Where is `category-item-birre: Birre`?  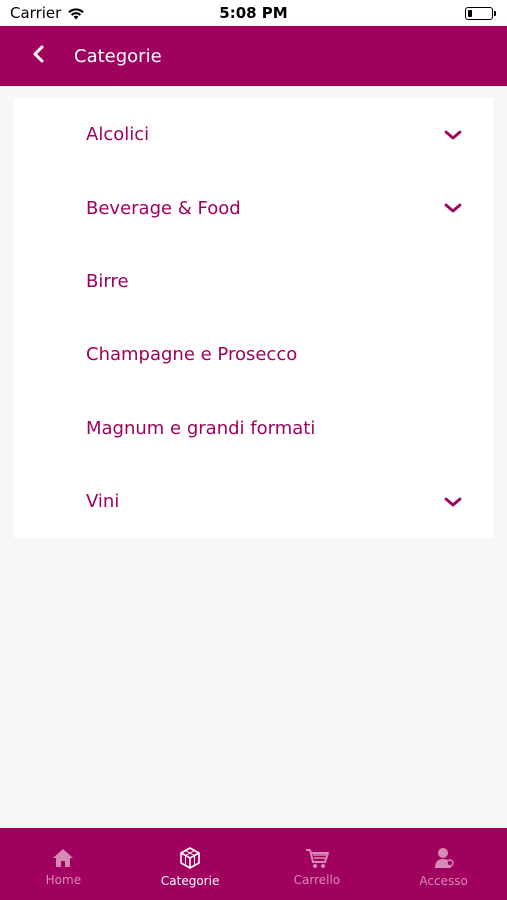
category-item-birre: Birre is located at coordinates (253, 281).